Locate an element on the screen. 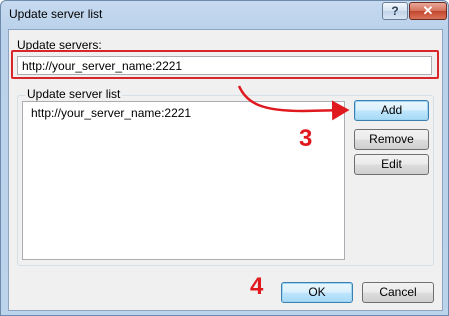 This screenshot has height=316, width=449. step-3-annotation: 3 is located at coordinates (306, 138).